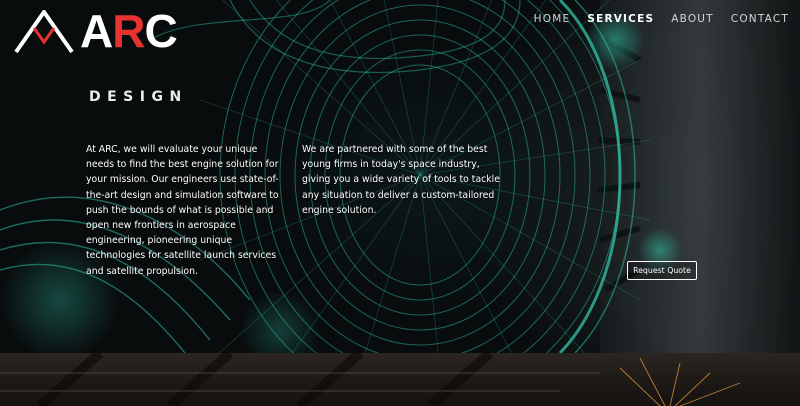  Describe the element at coordinates (129, 31) in the screenshot. I see `brand-wordmark: ARC` at that location.